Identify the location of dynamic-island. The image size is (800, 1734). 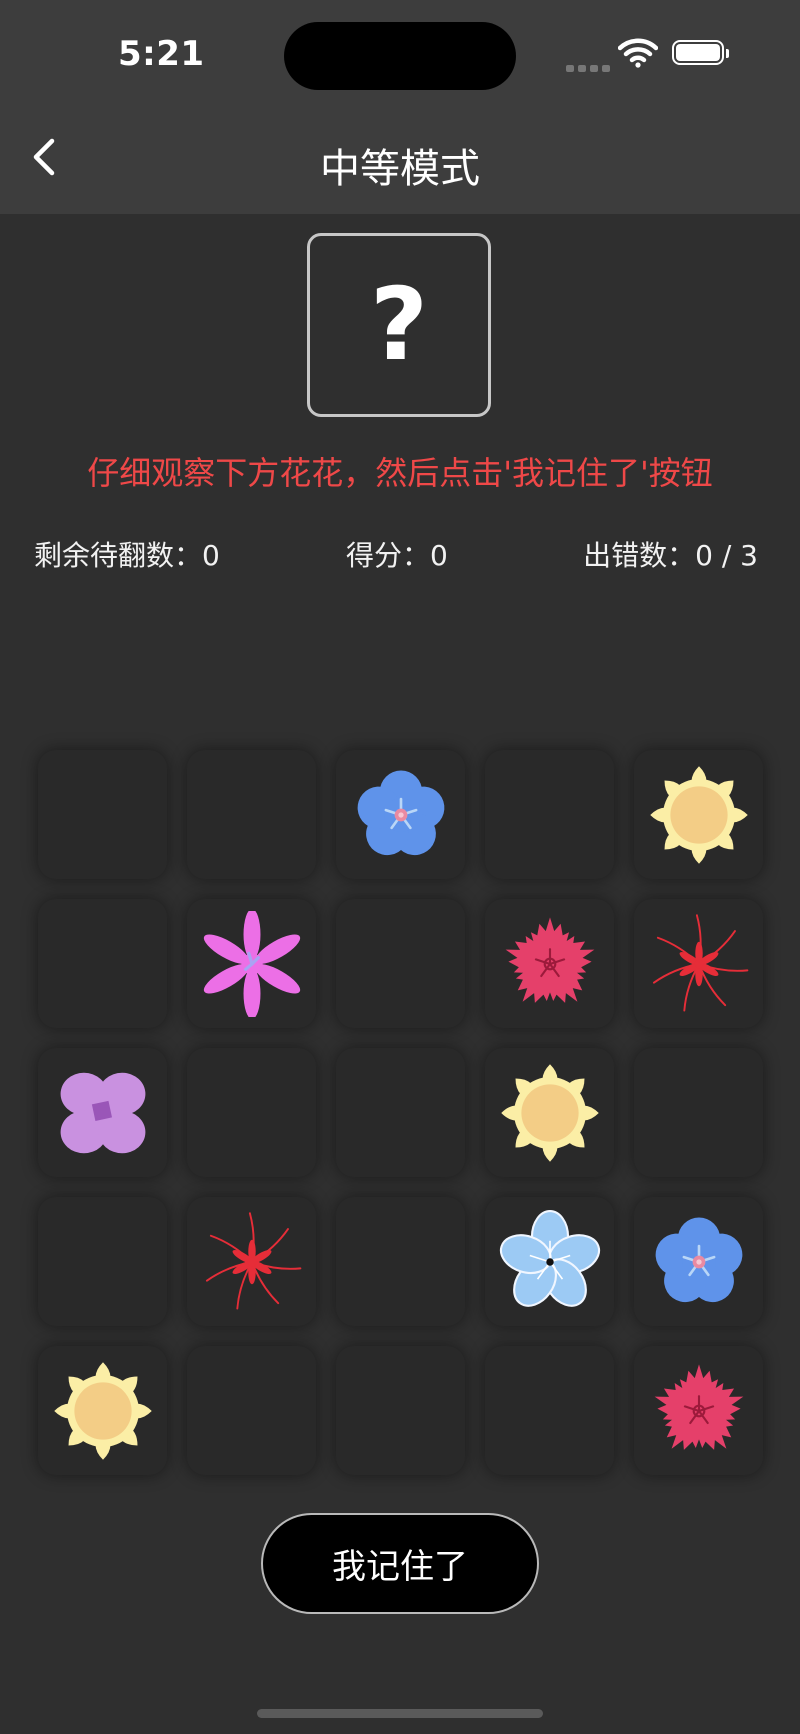
(400, 56).